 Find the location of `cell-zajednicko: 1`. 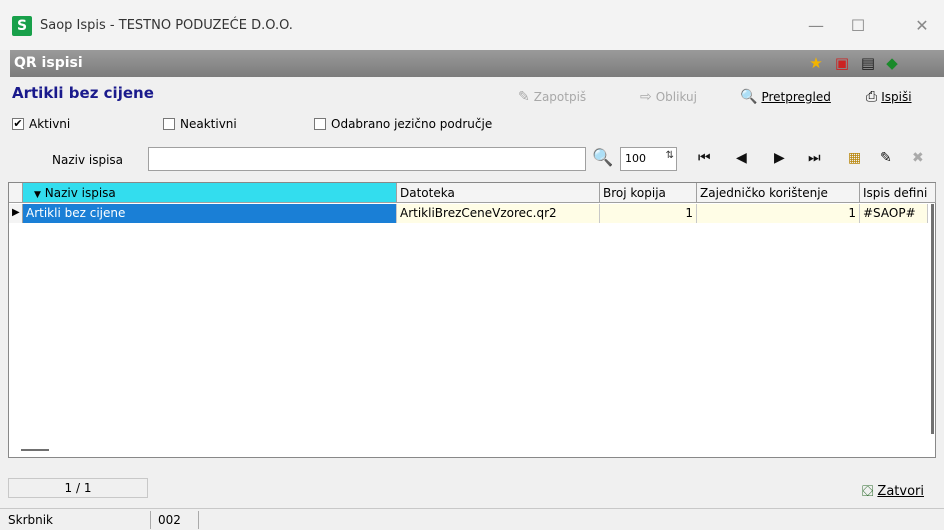

cell-zajednicko: 1 is located at coordinates (778, 213).